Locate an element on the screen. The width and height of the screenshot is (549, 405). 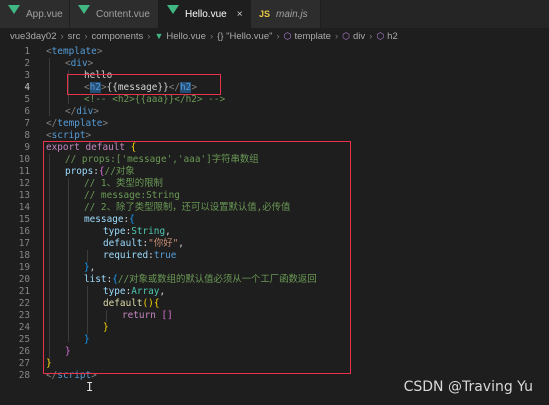
tab-content-vue: Content.vue is located at coordinates (114, 14).